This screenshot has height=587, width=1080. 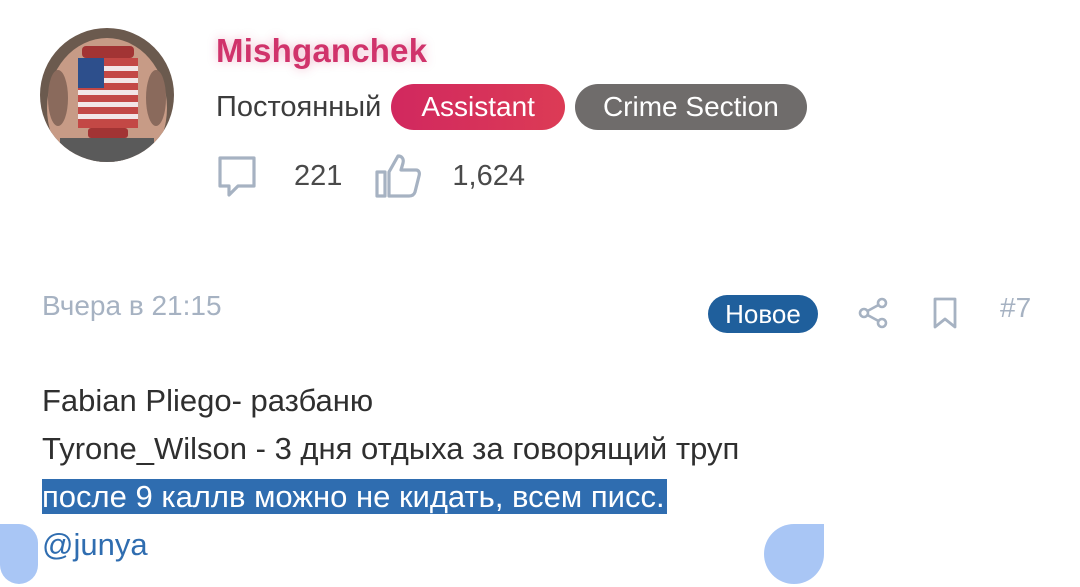 What do you see at coordinates (299, 106) in the screenshot?
I see `user-title: Постоянный` at bounding box center [299, 106].